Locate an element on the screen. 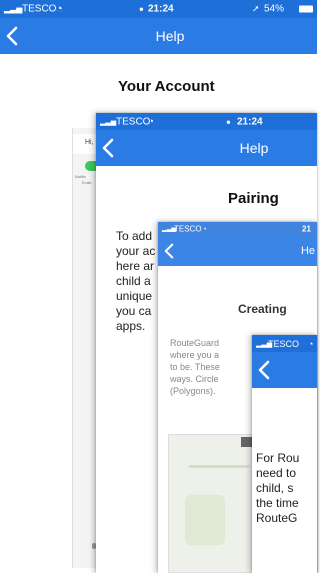 This screenshot has width=320, height=573. page-heading: Your Account is located at coordinates (166, 86).